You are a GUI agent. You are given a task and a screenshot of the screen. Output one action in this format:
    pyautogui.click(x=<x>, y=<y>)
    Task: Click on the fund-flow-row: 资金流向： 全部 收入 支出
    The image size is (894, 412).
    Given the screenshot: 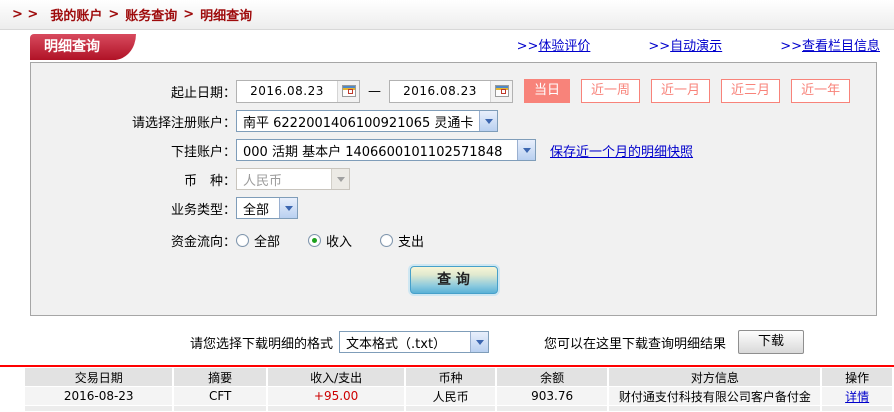 What is the action you would take?
    pyautogui.click(x=453, y=240)
    